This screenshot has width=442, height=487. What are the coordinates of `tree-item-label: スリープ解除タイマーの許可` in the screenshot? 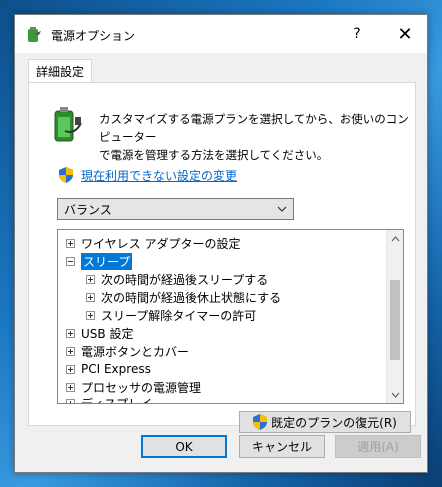 It's located at (179, 315).